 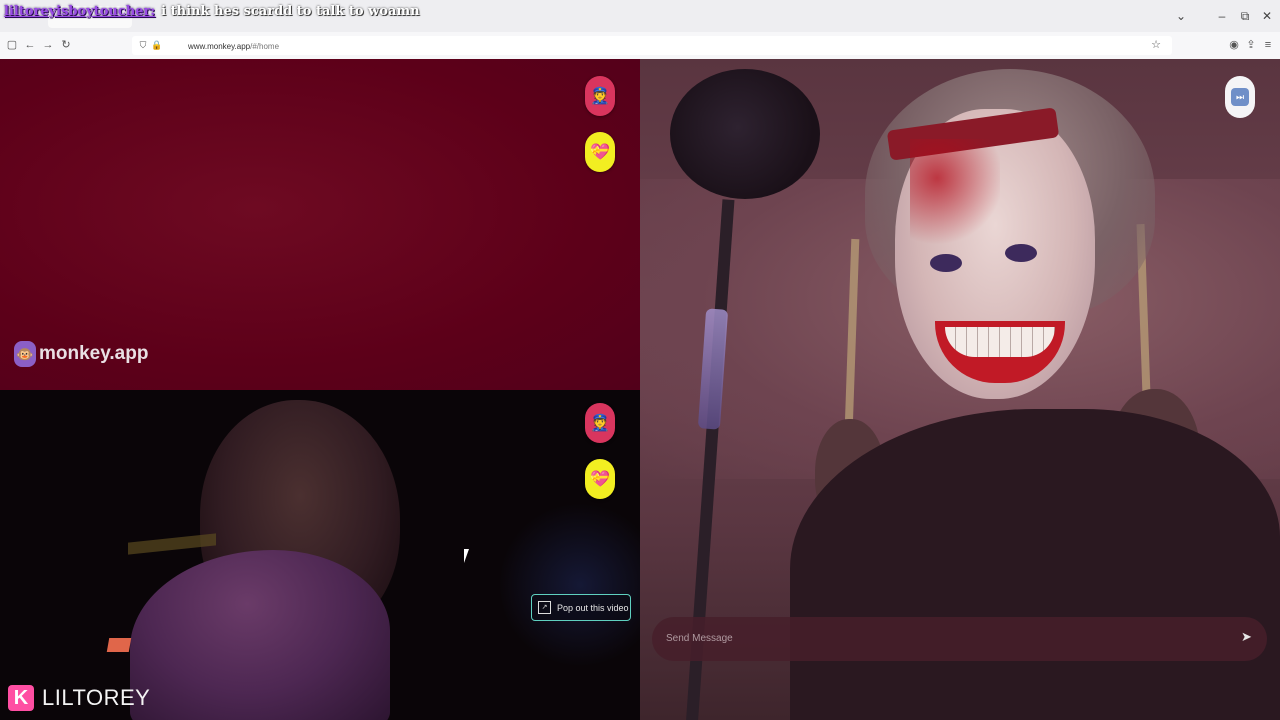 What do you see at coordinates (652, 45) in the screenshot?
I see `address-bar: ⛉ 🔒` at bounding box center [652, 45].